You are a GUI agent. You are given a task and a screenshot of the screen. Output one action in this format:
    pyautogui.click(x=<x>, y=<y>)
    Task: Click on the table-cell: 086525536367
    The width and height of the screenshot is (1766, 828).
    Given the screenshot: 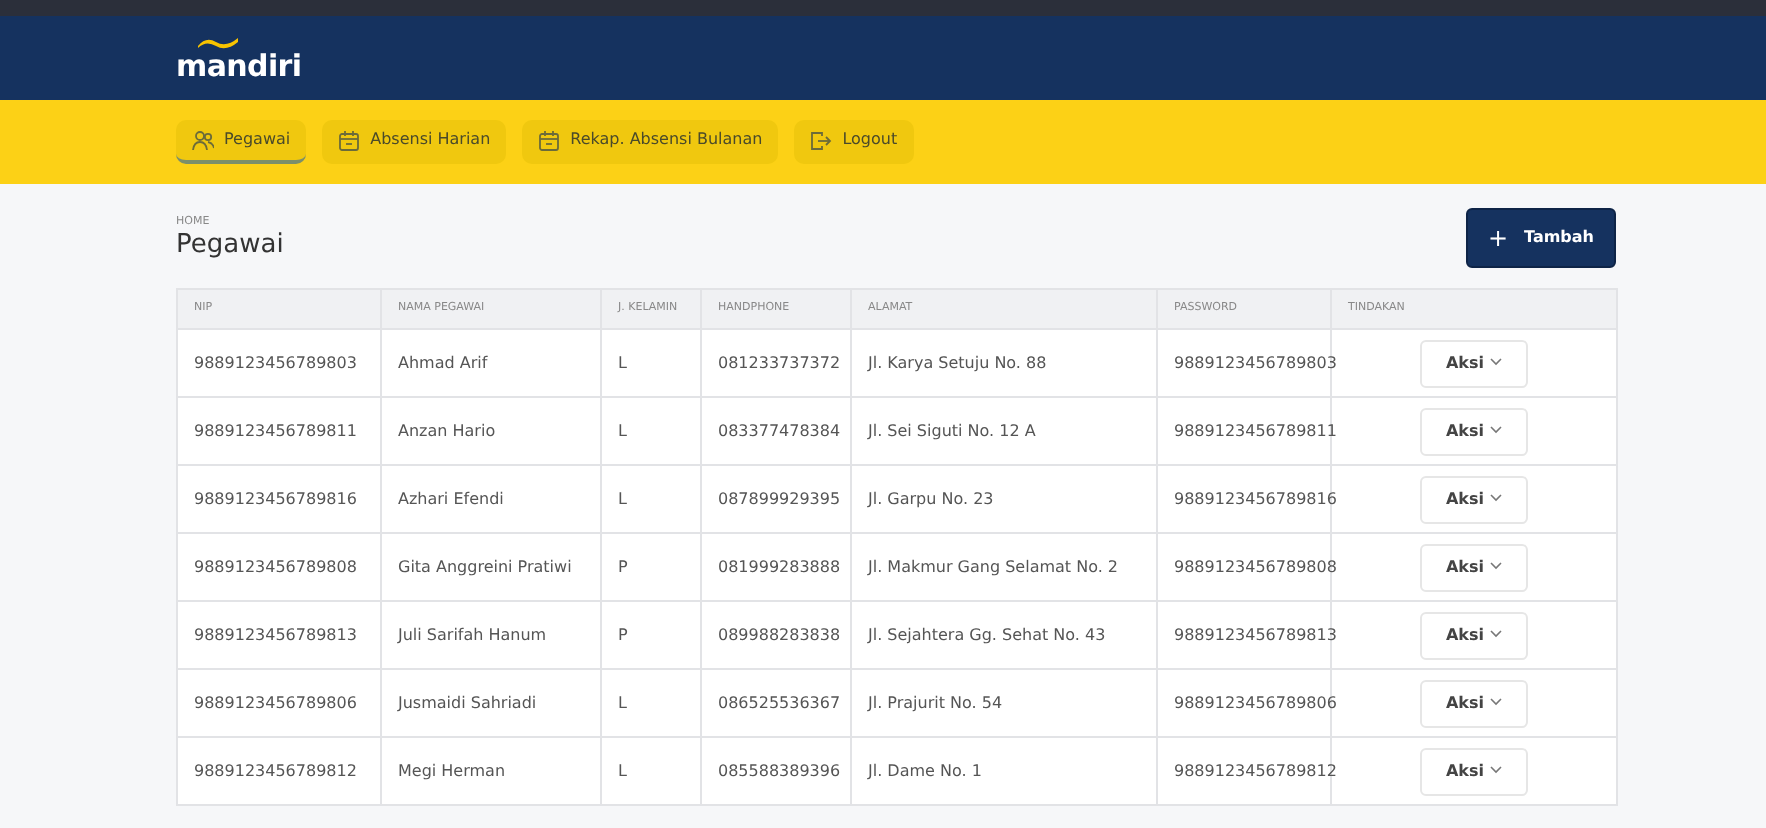 What is the action you would take?
    pyautogui.click(x=776, y=703)
    